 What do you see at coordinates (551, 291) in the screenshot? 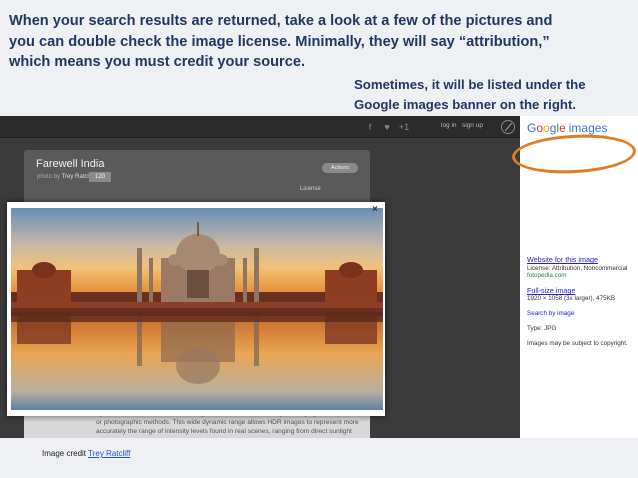
I see `full-size-image-link: Full-size image` at bounding box center [551, 291].